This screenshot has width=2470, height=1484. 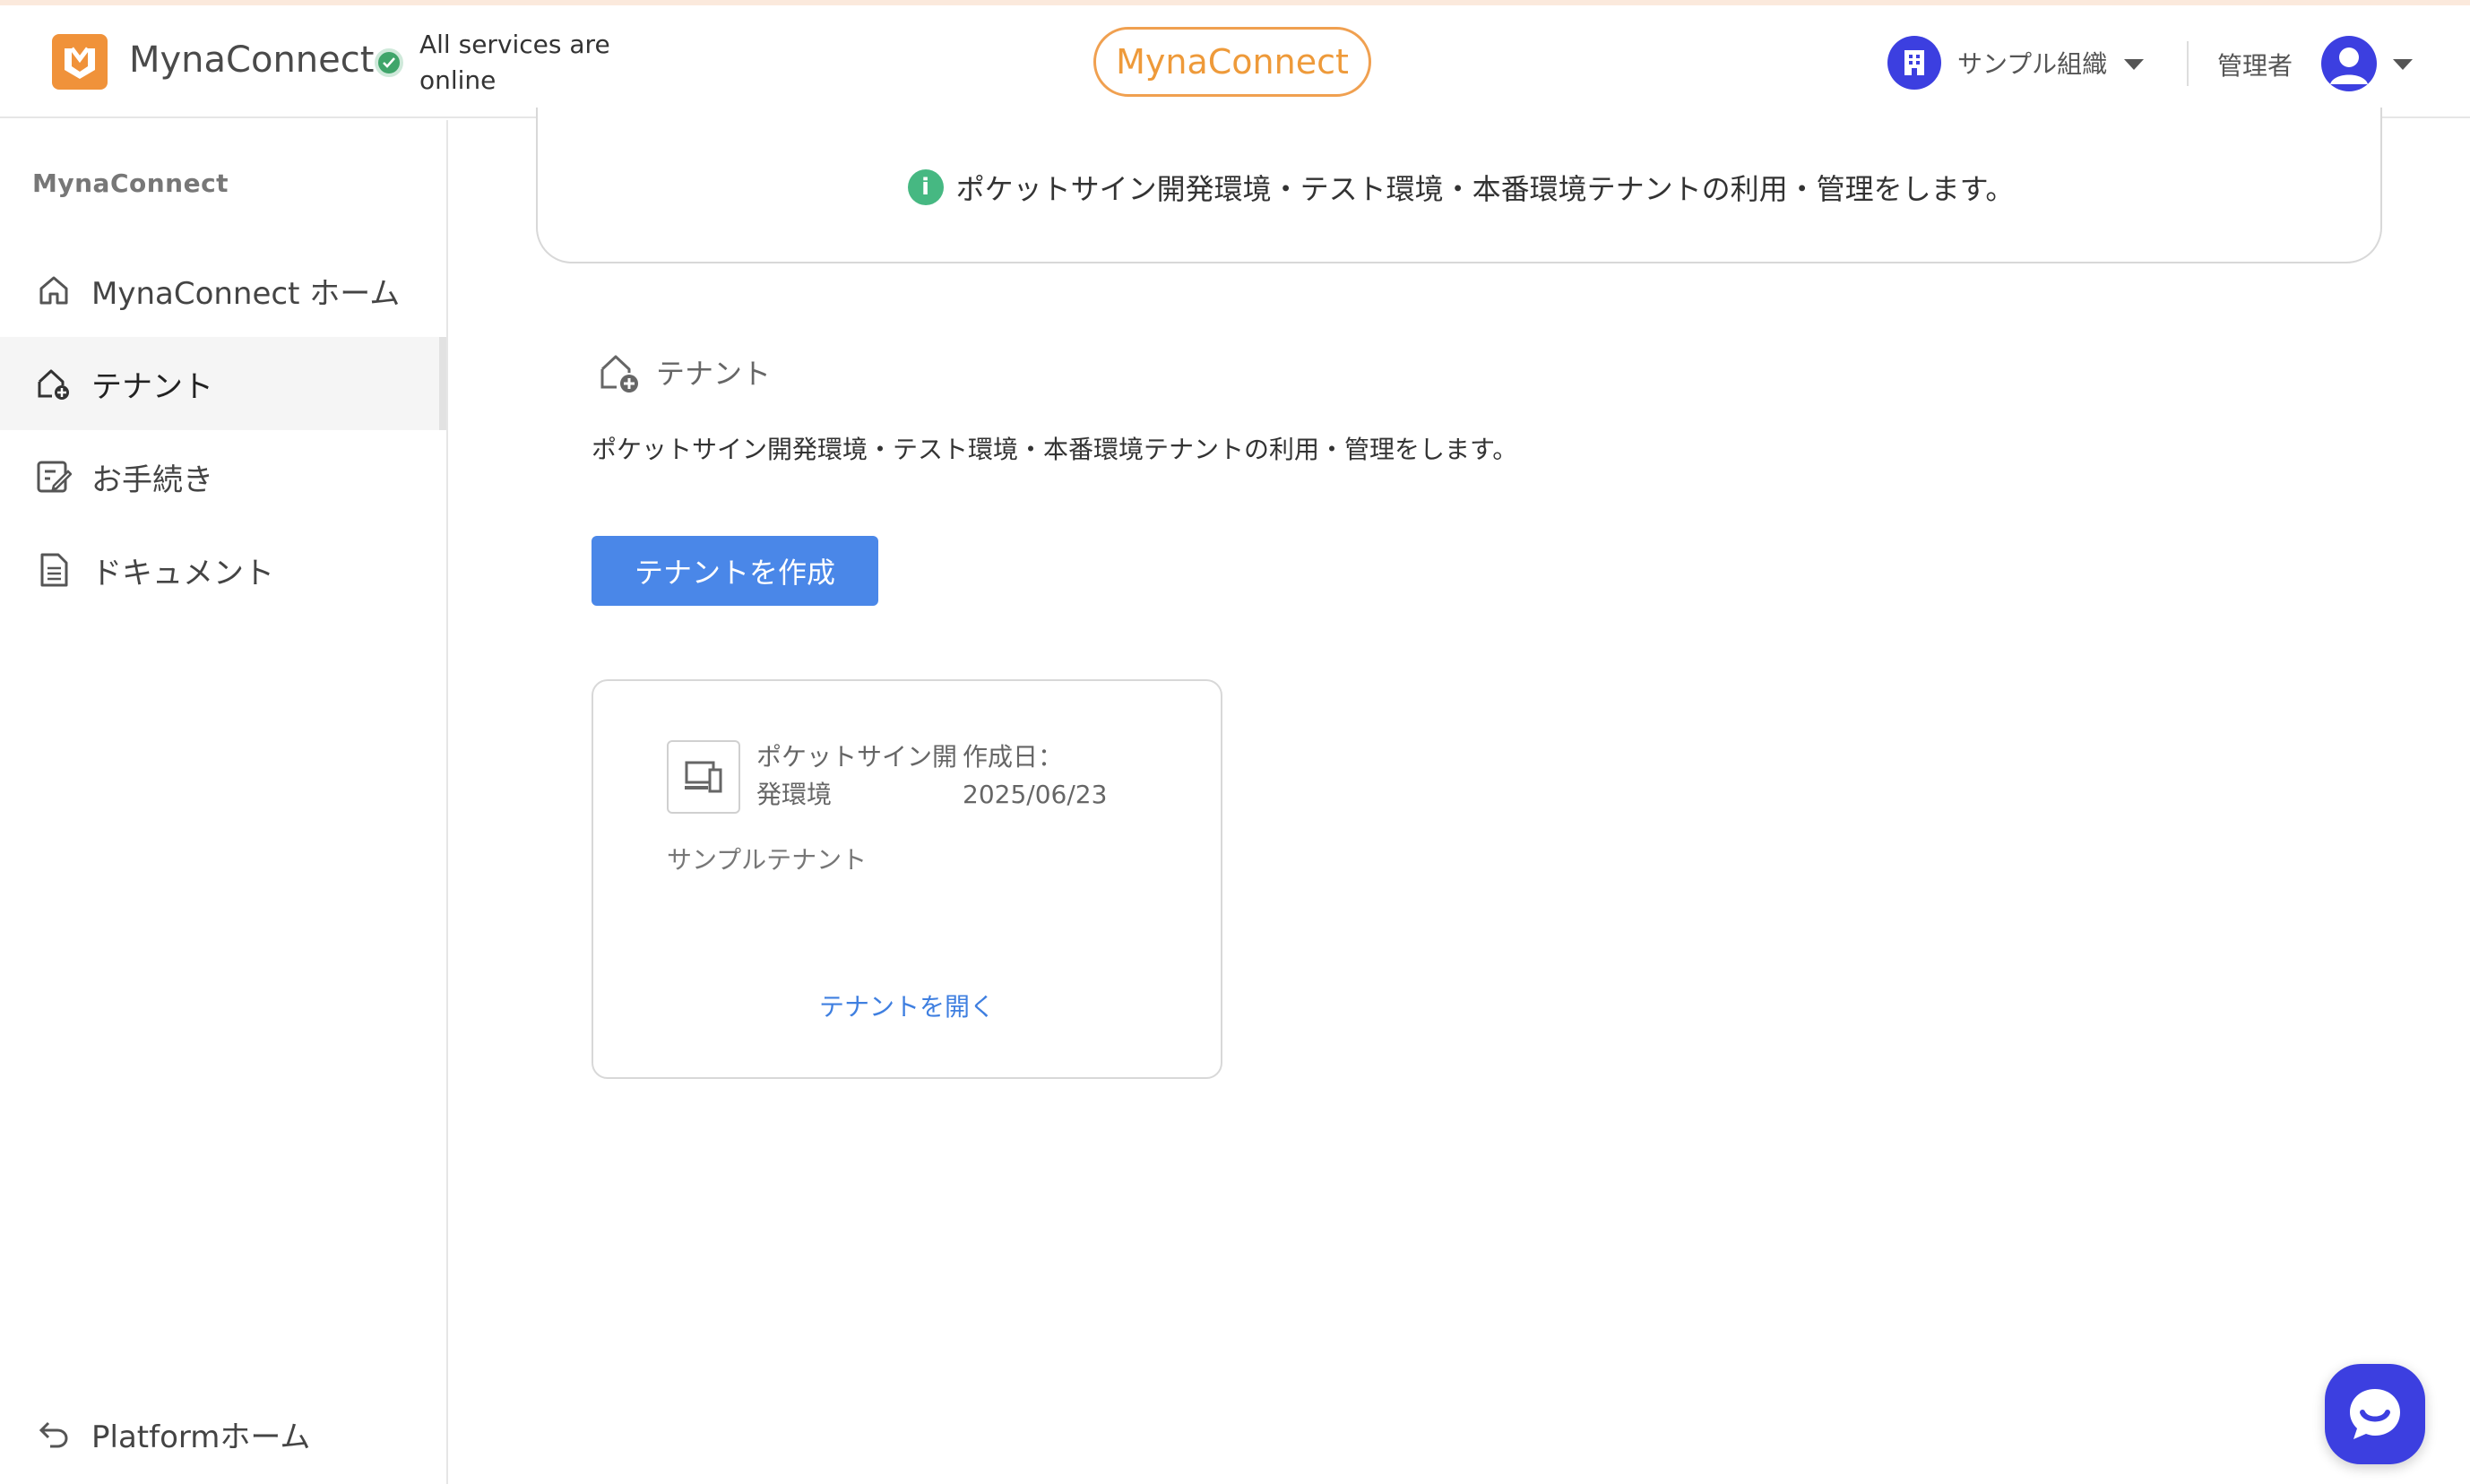 What do you see at coordinates (714, 374) in the screenshot?
I see `section-title-text: テナント` at bounding box center [714, 374].